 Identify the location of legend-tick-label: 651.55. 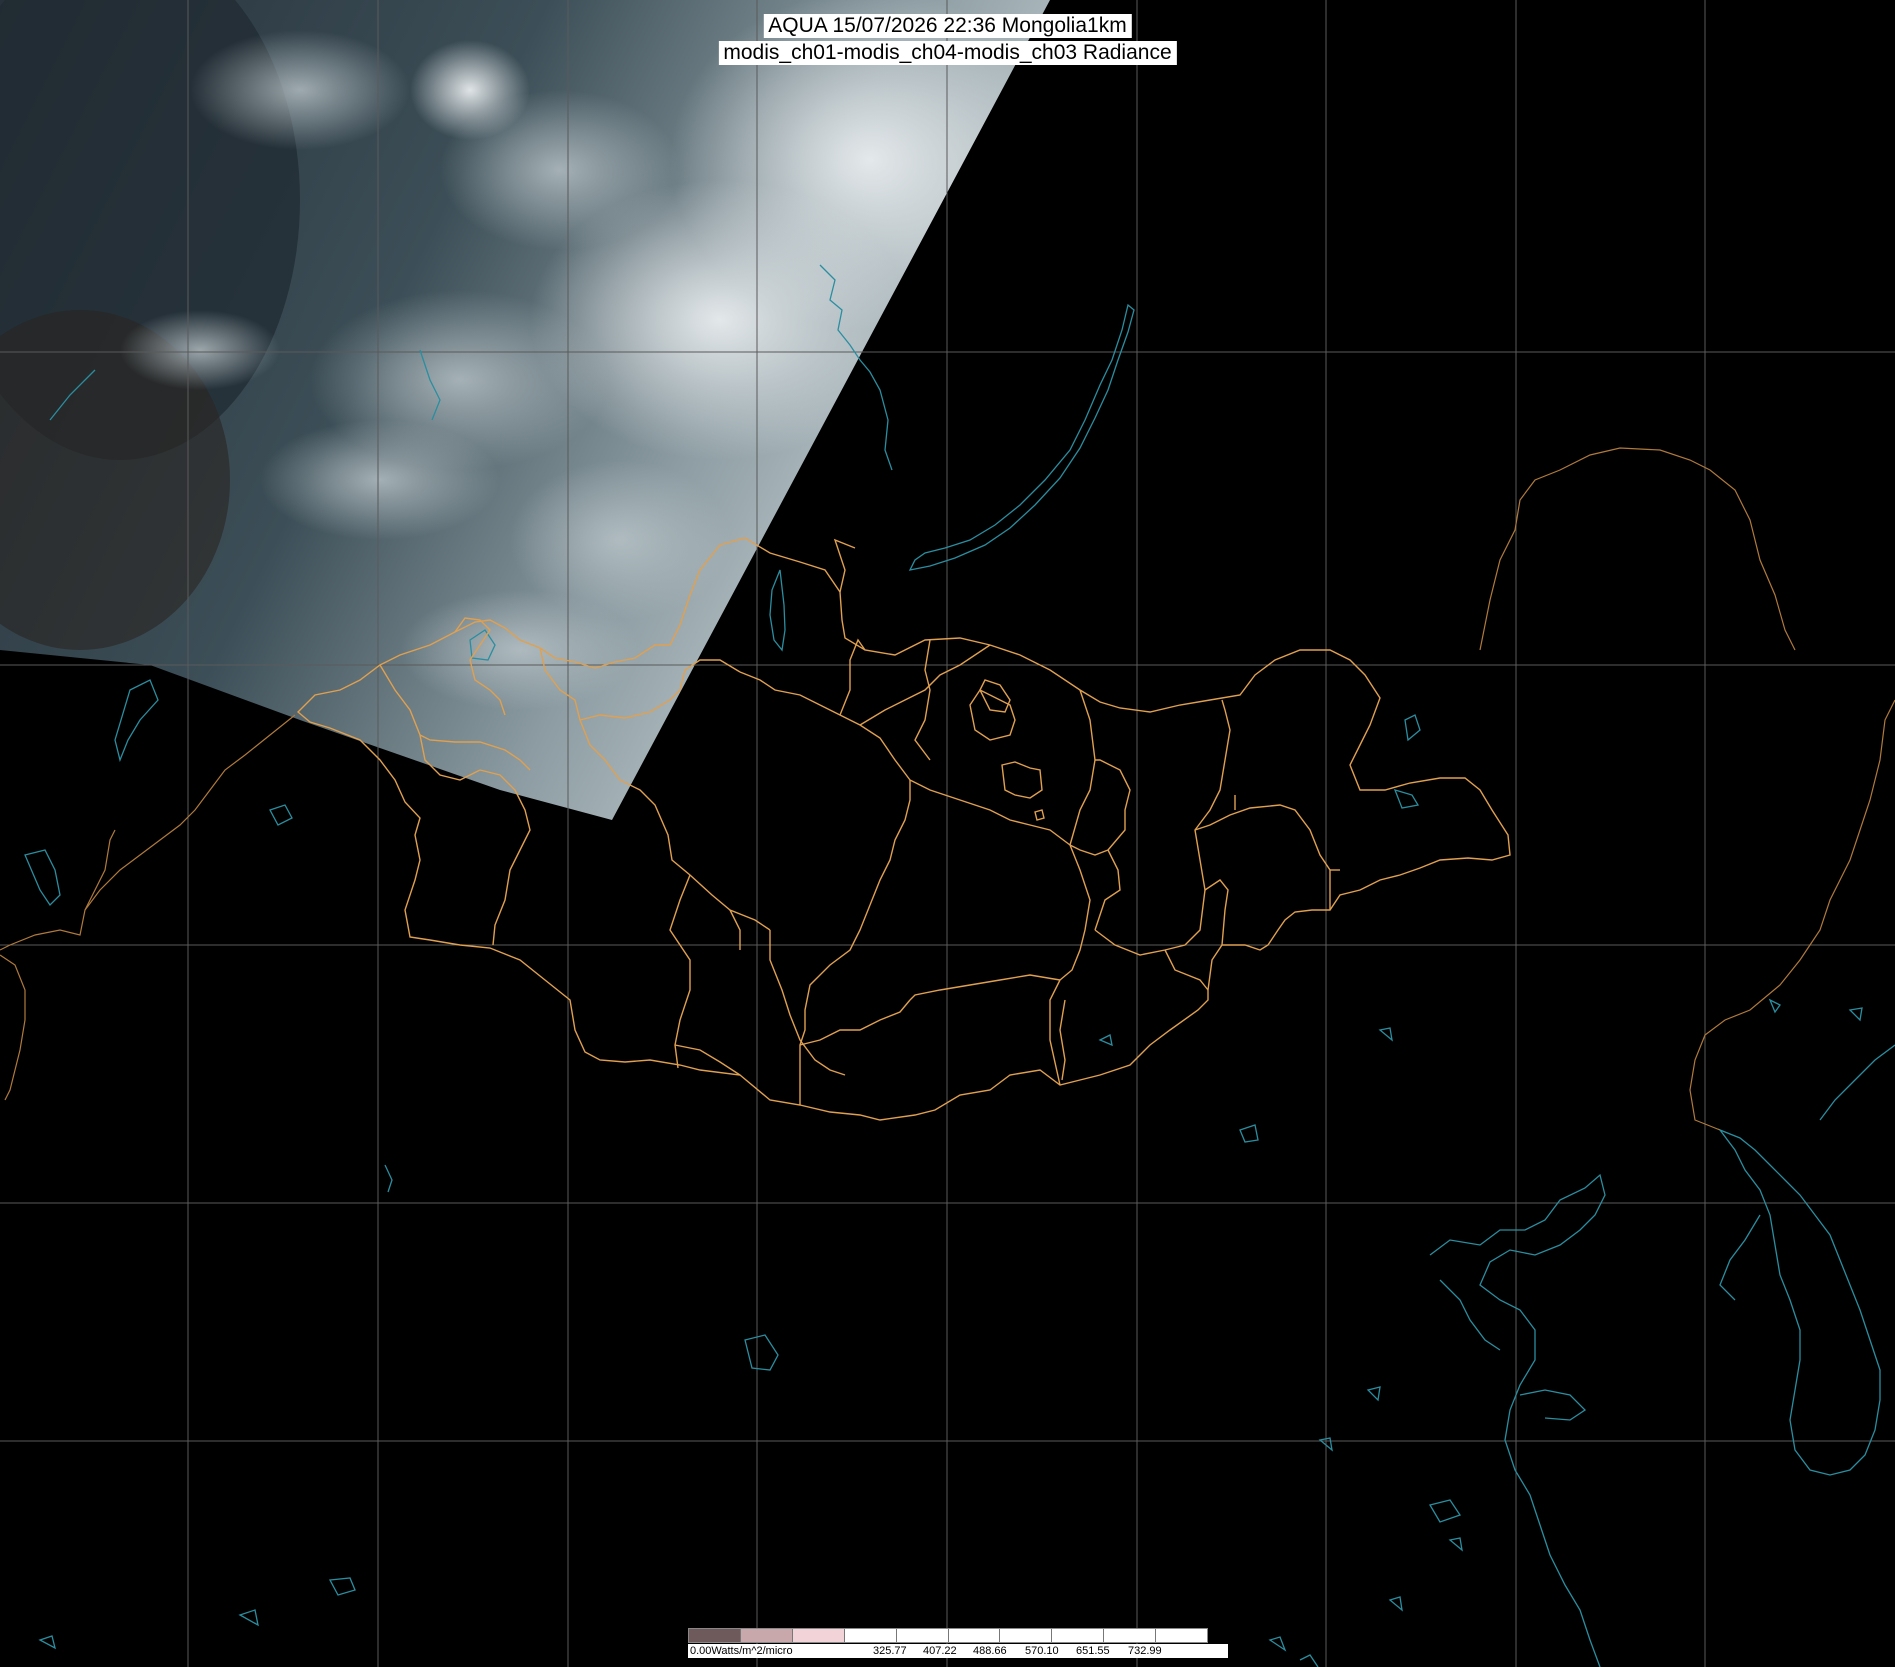
(1093, 1651).